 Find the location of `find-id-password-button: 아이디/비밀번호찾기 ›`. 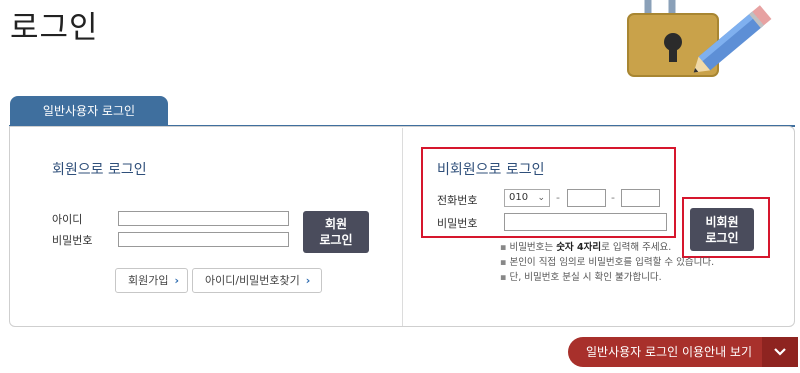

find-id-password-button: 아이디/비밀번호찾기 › is located at coordinates (257, 280).